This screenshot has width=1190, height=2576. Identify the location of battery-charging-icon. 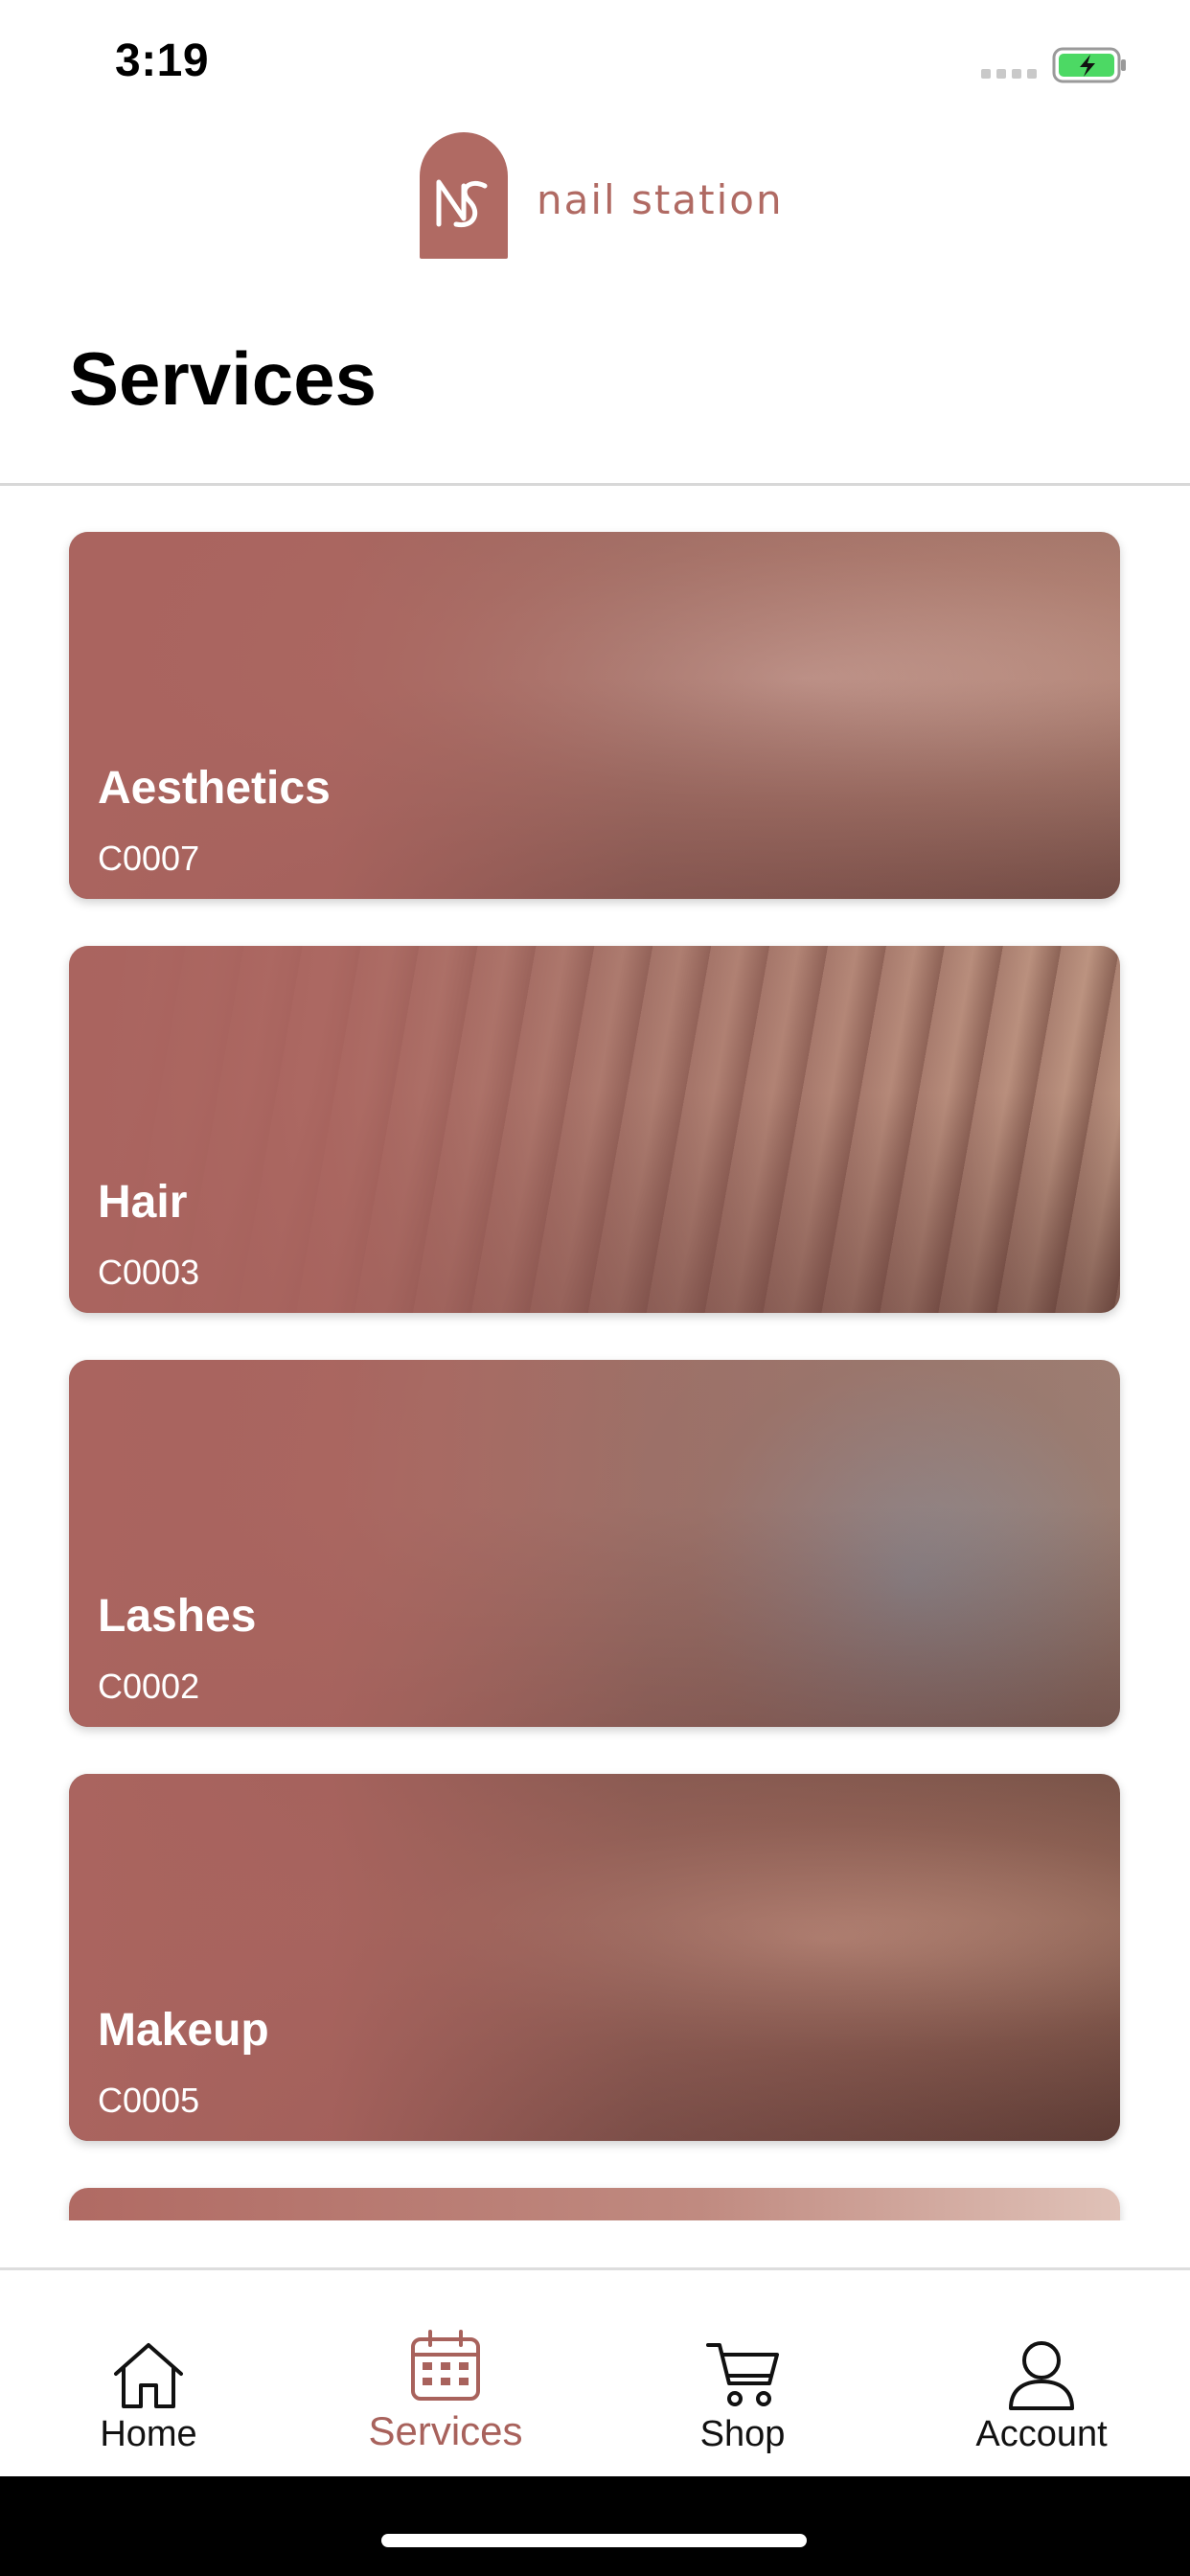
(1091, 67).